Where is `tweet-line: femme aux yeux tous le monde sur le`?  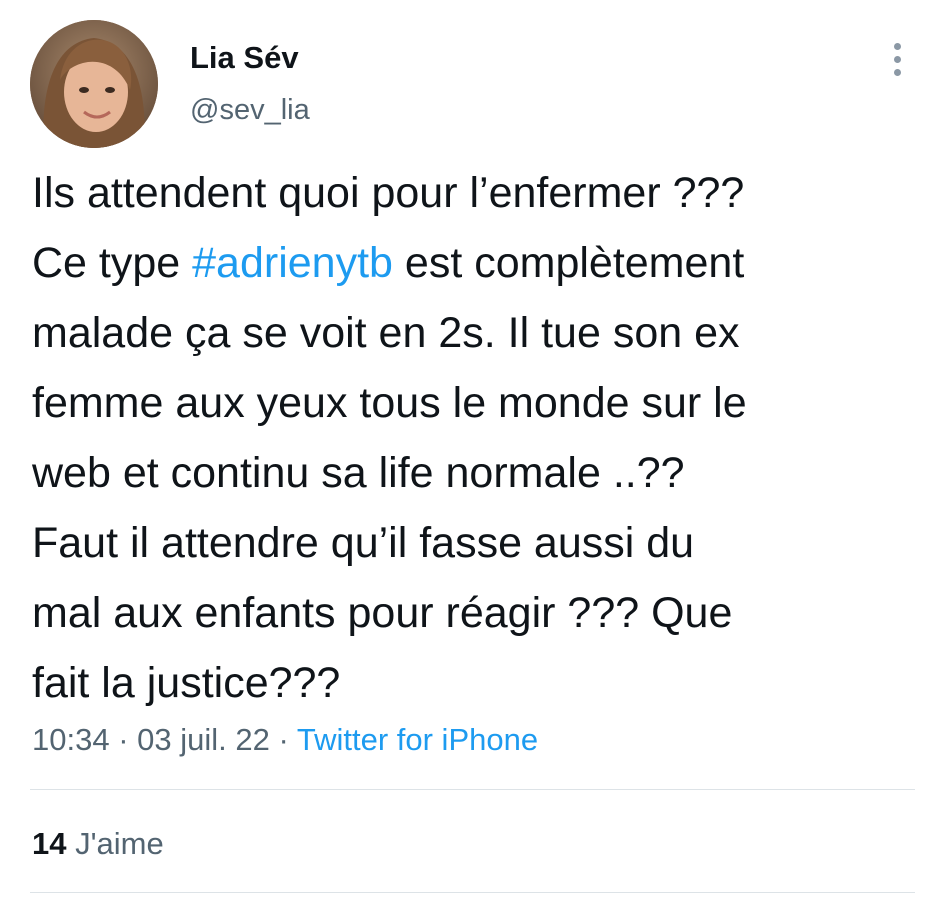
tweet-line: femme aux yeux tous le monde sur le is located at coordinates (479, 403).